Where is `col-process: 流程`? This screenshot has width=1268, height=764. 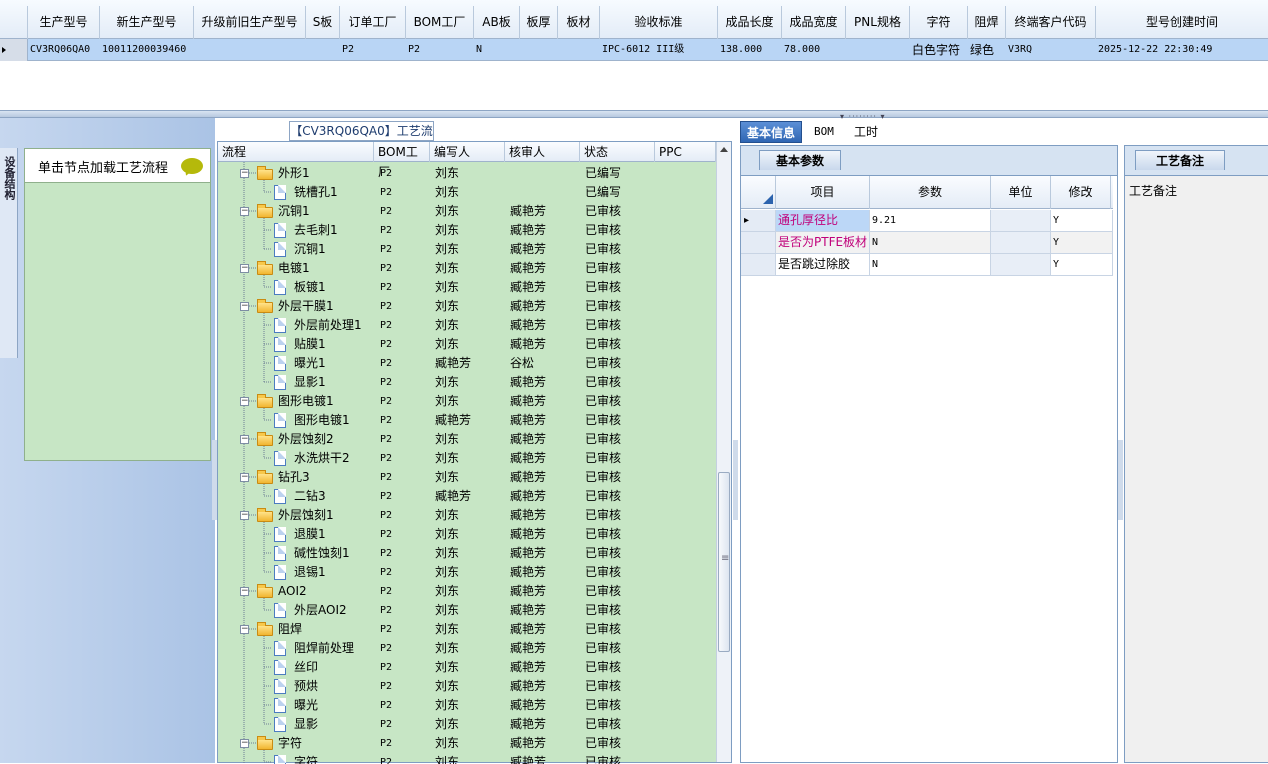
col-process: 流程 is located at coordinates (296, 152).